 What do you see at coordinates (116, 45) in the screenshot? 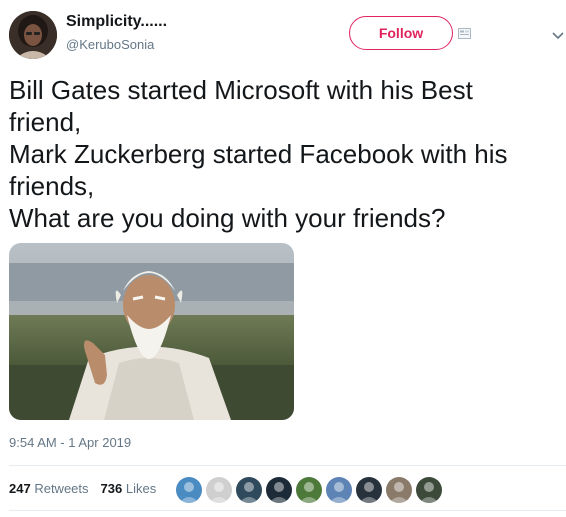
I see `author-handle: @KeruboSonia` at bounding box center [116, 45].